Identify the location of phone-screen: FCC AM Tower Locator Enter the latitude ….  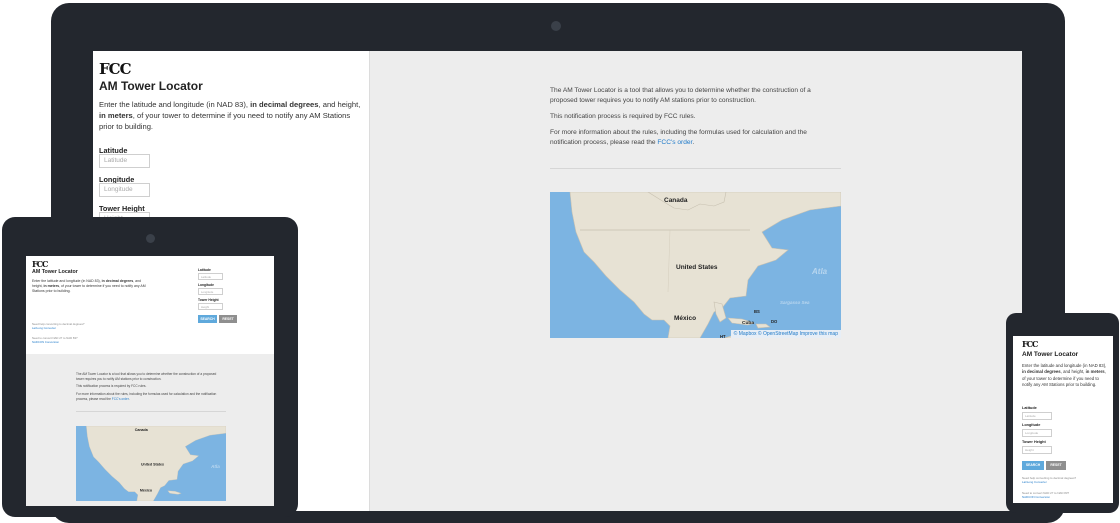
(1063, 419).